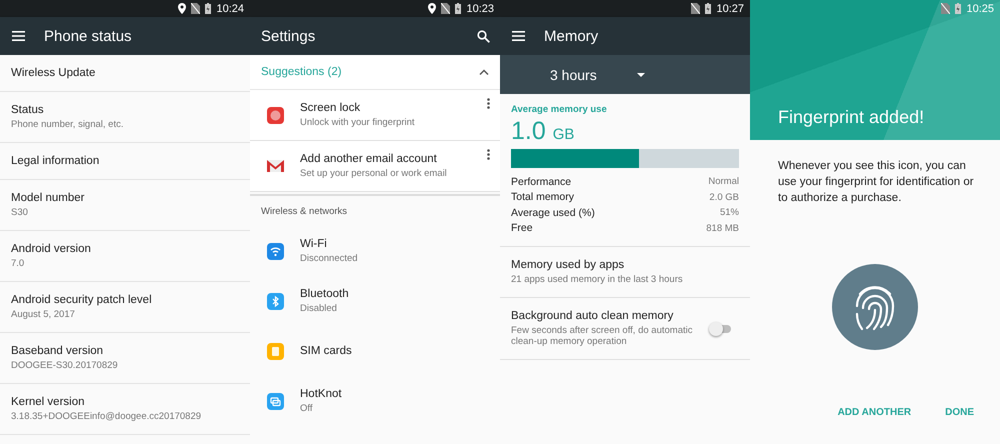 The height and width of the screenshot is (444, 1000). Describe the element at coordinates (375, 166) in the screenshot. I see `suggestion-card: Add another email account Set up your personal or work email` at that location.